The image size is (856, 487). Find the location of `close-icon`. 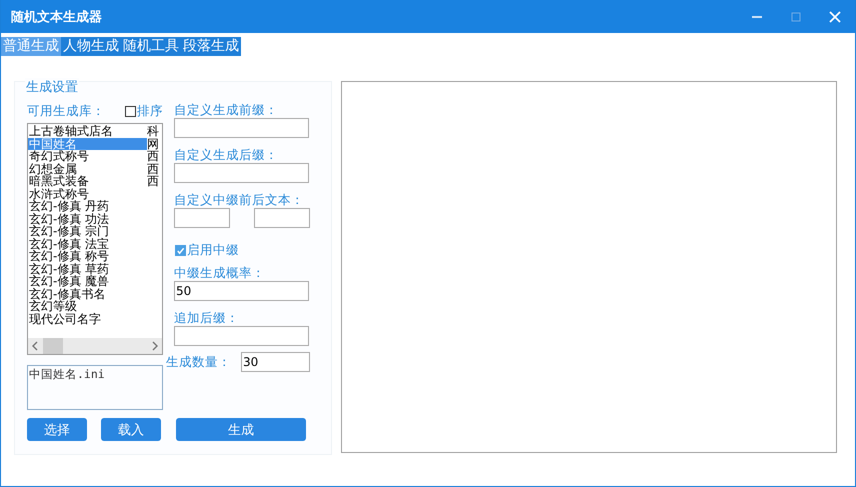

close-icon is located at coordinates (835, 16).